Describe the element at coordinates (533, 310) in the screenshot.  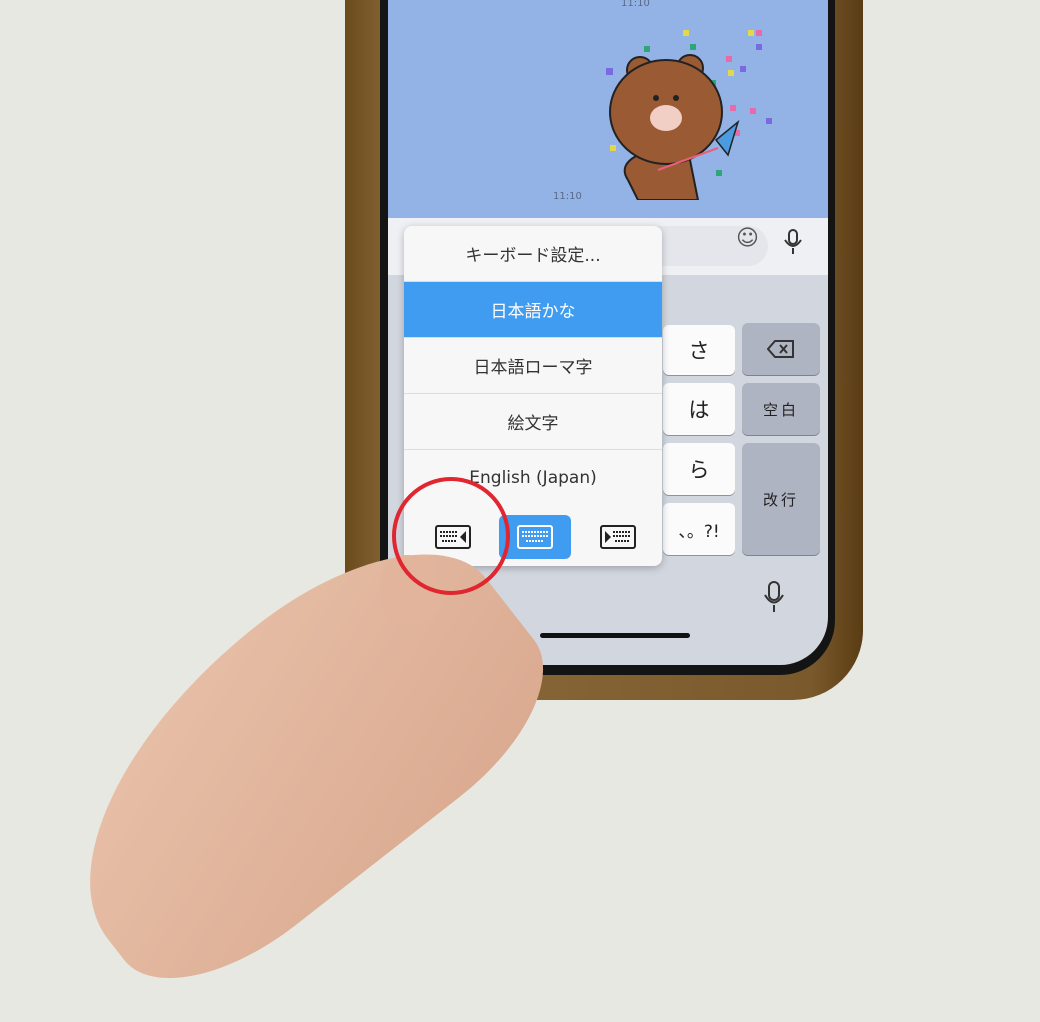
I see `menu-item-japanese-kana: 日本語かな` at that location.